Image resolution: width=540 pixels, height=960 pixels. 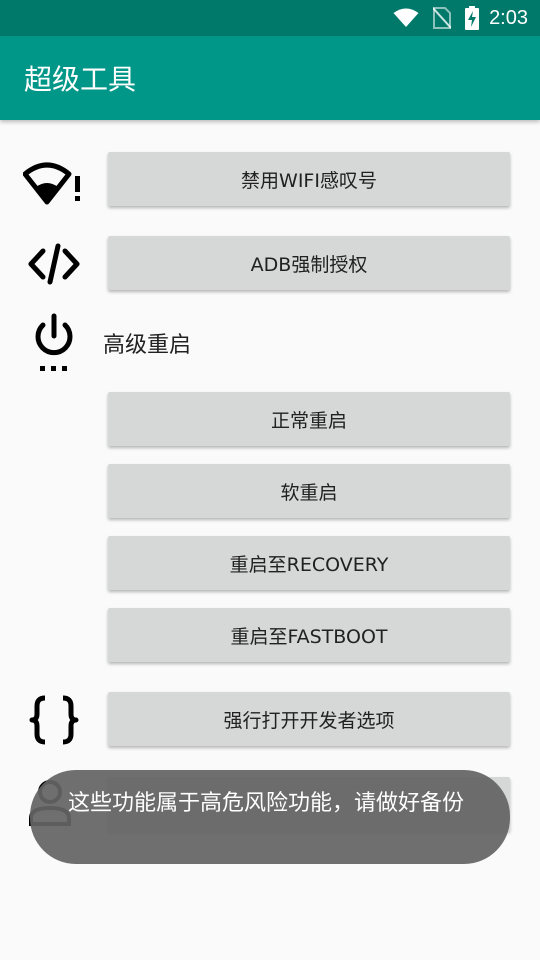 I want to click on battery-charging-icon, so click(x=472, y=18).